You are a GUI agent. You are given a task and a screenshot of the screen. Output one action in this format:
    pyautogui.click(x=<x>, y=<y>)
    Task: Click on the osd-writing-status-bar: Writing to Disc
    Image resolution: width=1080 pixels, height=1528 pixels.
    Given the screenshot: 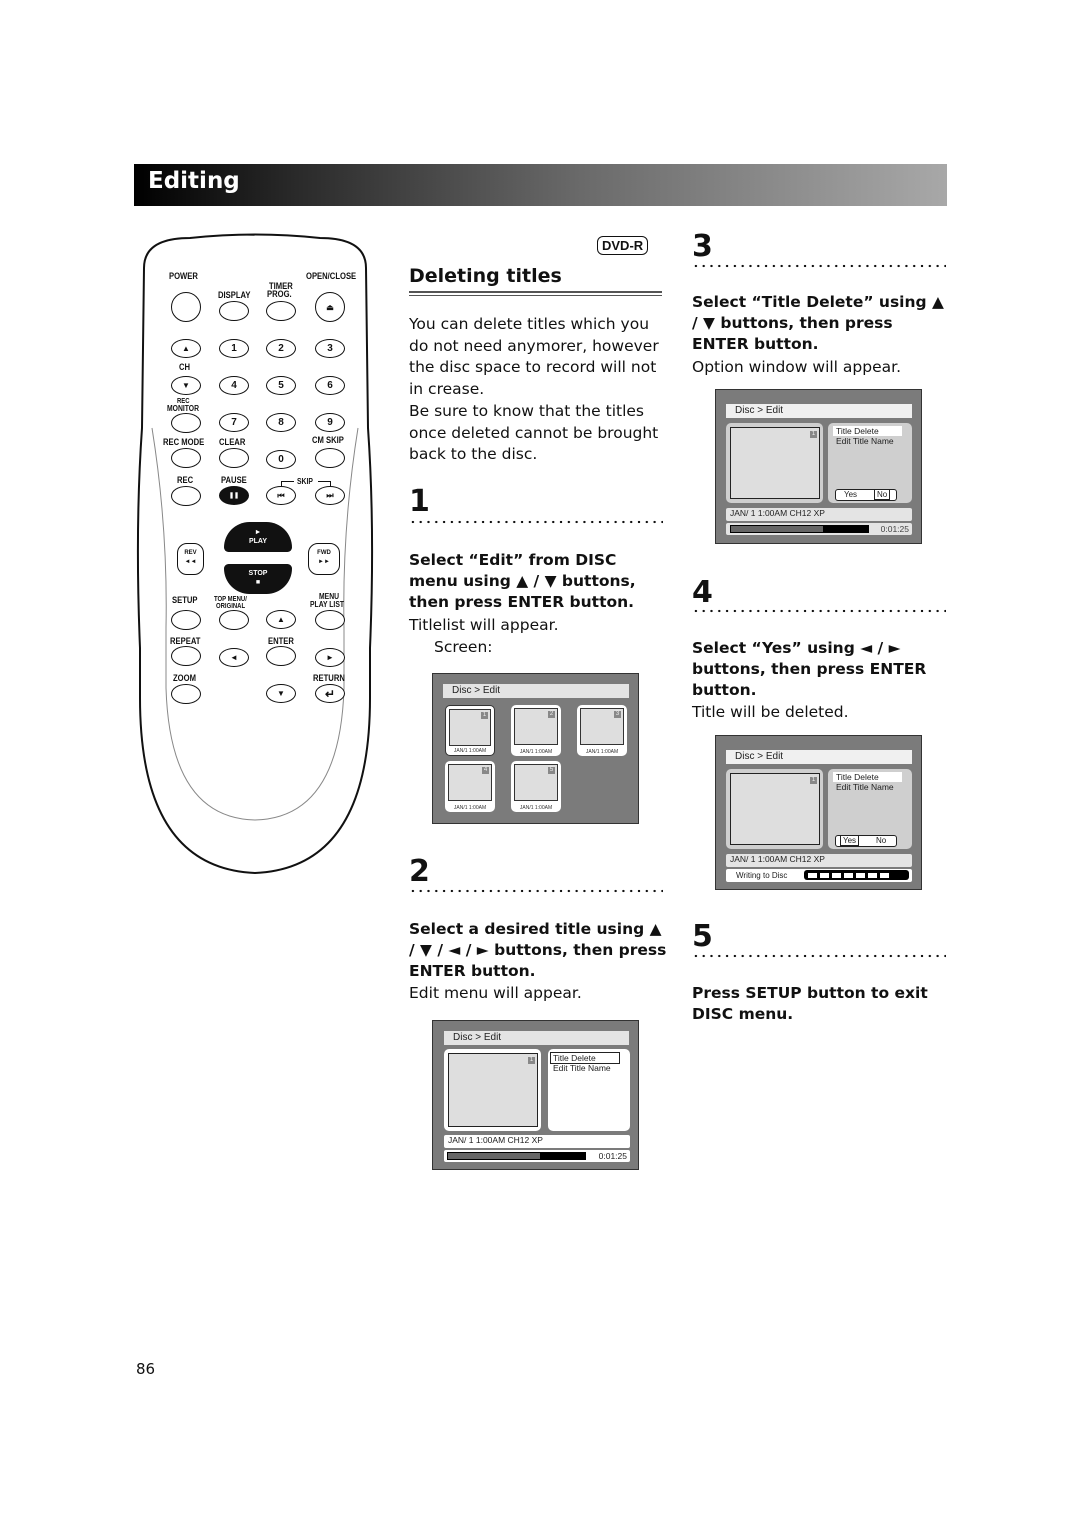 What is the action you would take?
    pyautogui.click(x=819, y=875)
    